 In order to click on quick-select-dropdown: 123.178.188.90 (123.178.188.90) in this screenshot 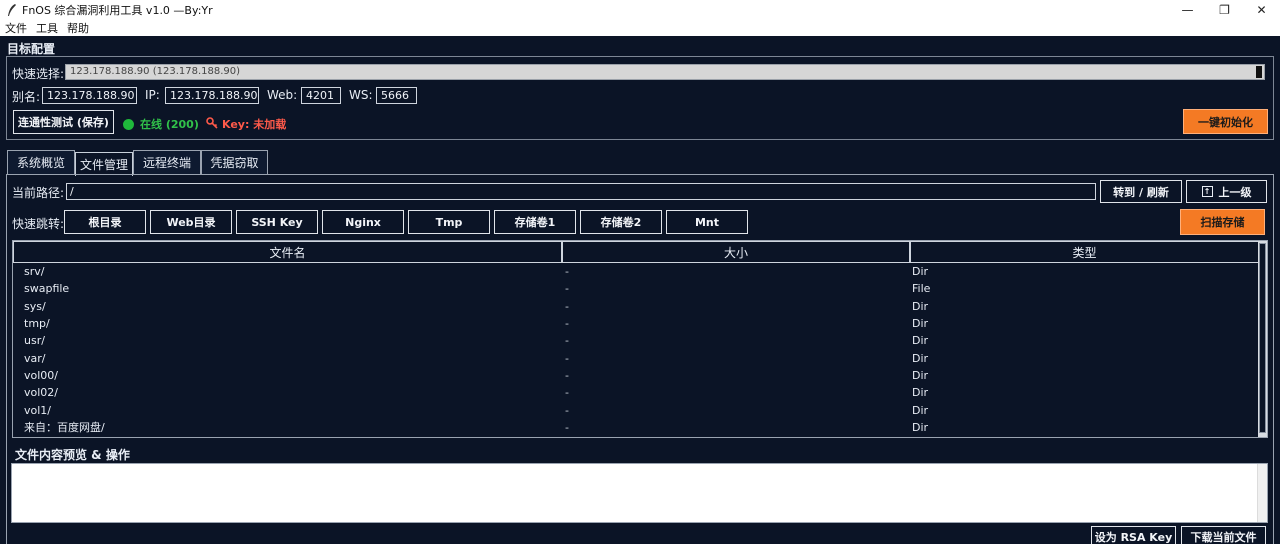, I will do `click(665, 72)`.